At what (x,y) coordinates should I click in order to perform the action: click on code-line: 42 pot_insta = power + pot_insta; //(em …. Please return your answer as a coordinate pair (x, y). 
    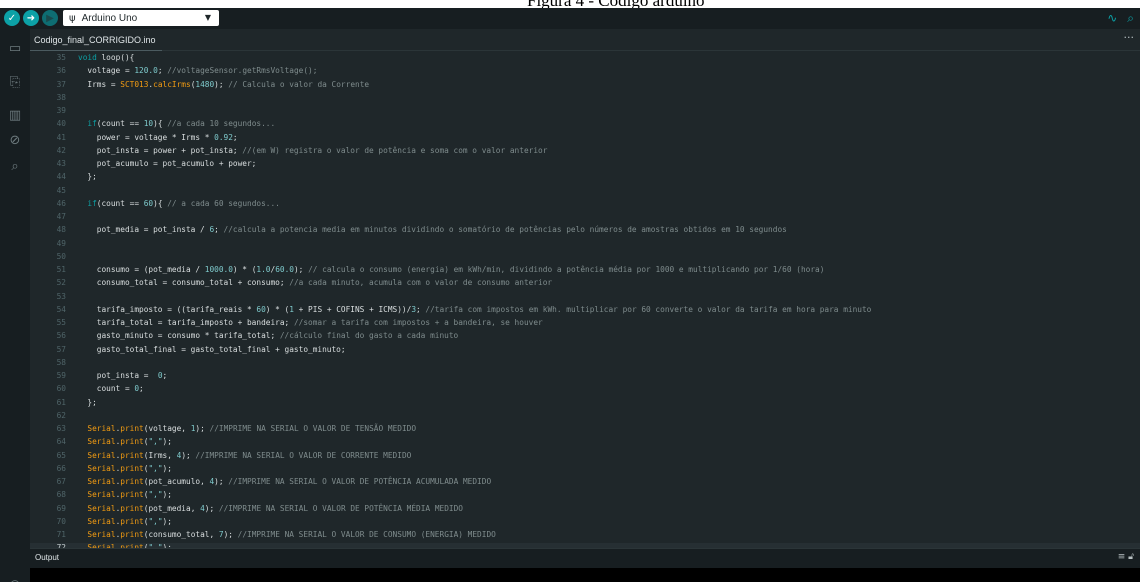
    Looking at the image, I should click on (585, 151).